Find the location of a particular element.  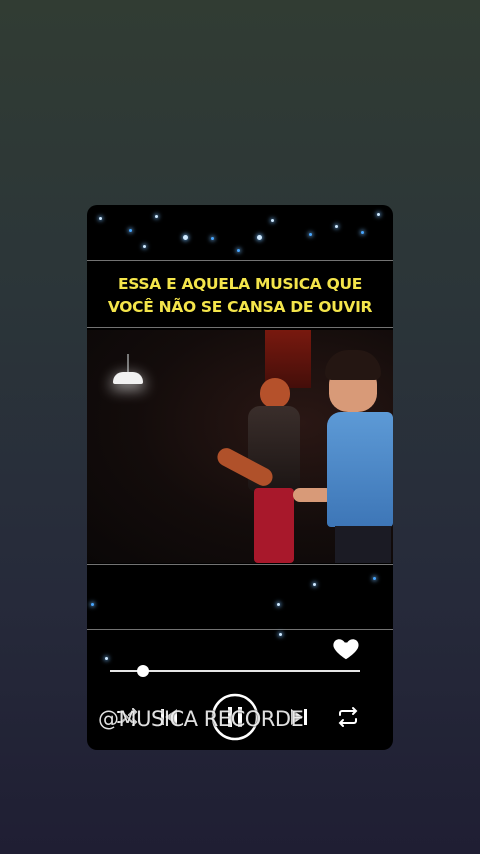

repeat-icon is located at coordinates (348, 717).